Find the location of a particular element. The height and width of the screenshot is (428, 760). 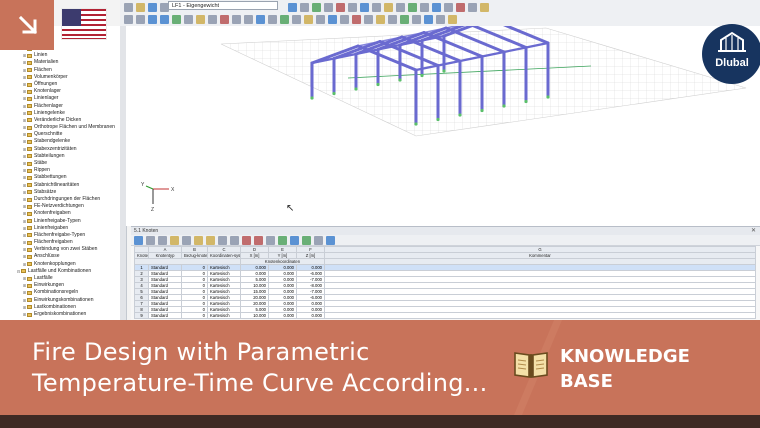

rotate-icon is located at coordinates (364, 7).